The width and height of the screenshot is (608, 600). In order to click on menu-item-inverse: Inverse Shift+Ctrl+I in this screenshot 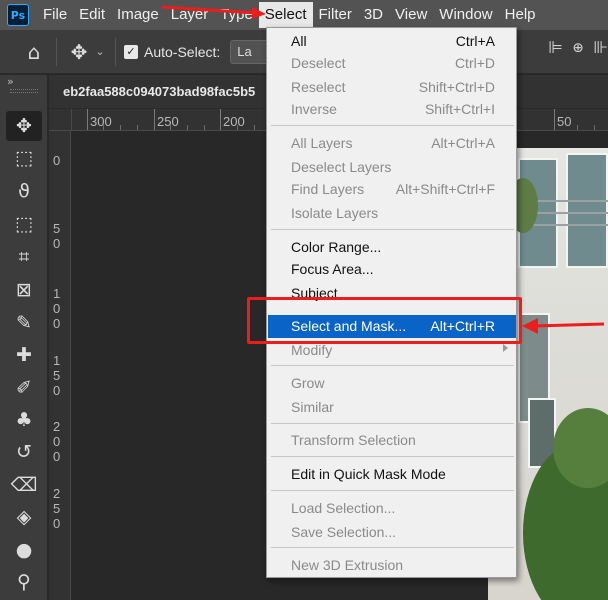, I will do `click(392, 109)`.